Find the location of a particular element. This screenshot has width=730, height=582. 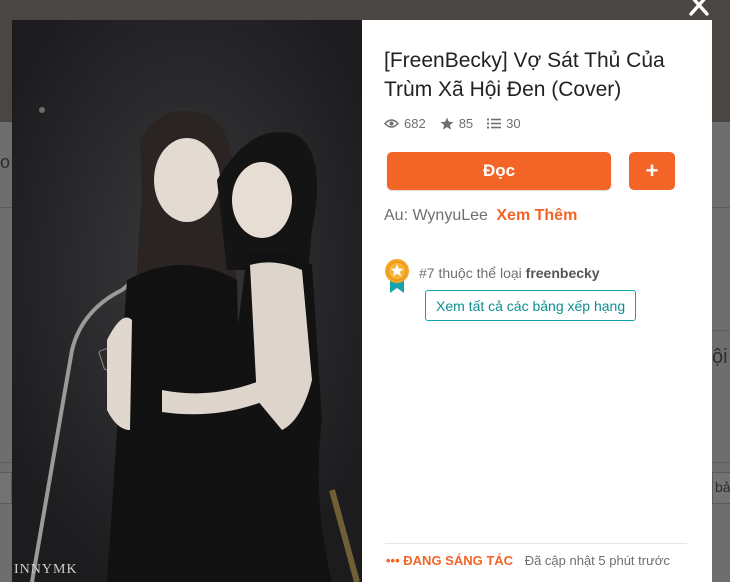

medal-icon is located at coordinates (397, 276).